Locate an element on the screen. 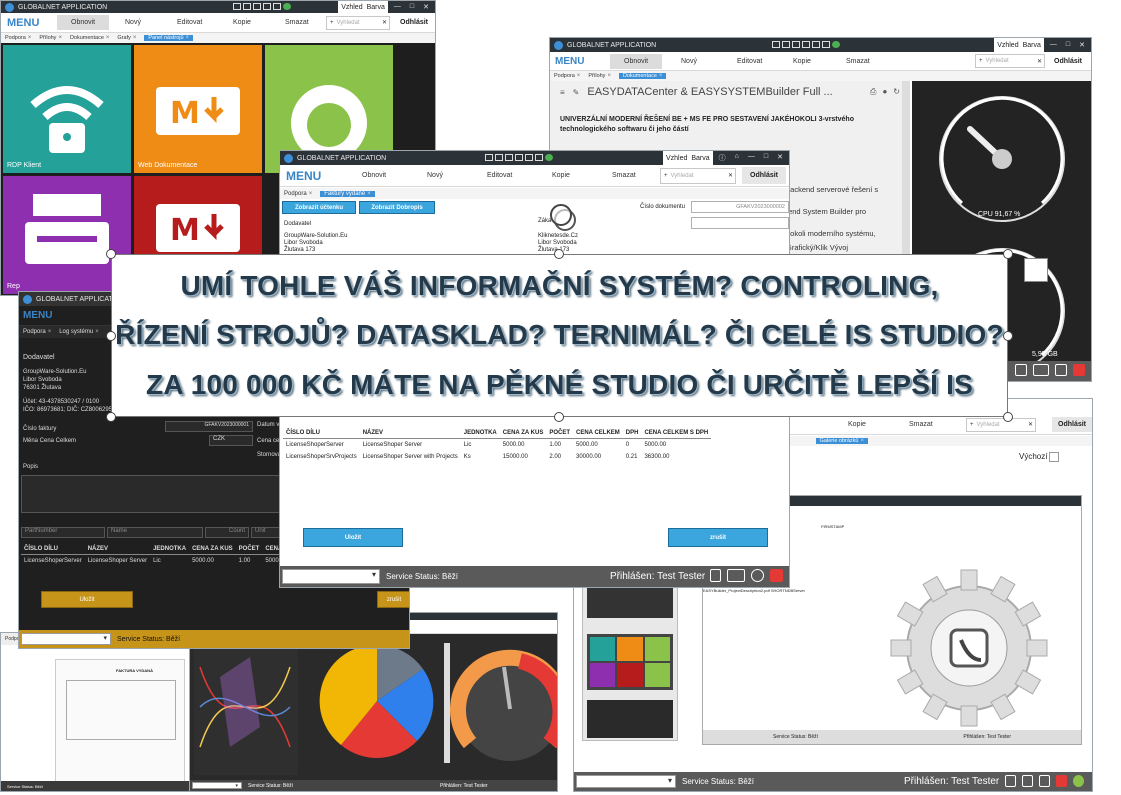 The width and height of the screenshot is (1121, 795). info-icon: ⓘ is located at coordinates (722, 158).